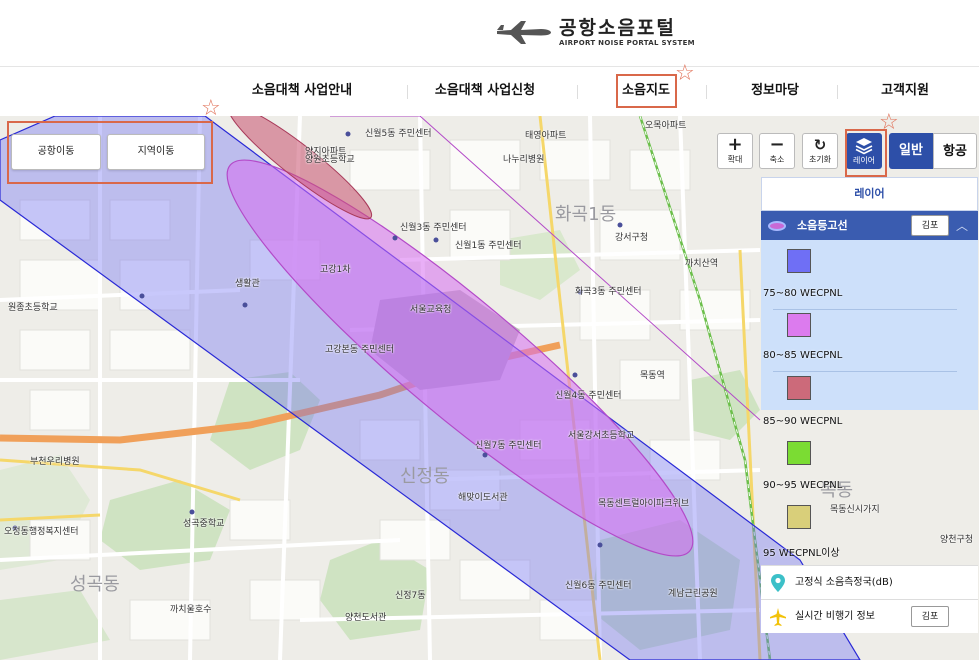 The width and height of the screenshot is (979, 660). What do you see at coordinates (247, 284) in the screenshot?
I see `map-label: 생활관` at bounding box center [247, 284].